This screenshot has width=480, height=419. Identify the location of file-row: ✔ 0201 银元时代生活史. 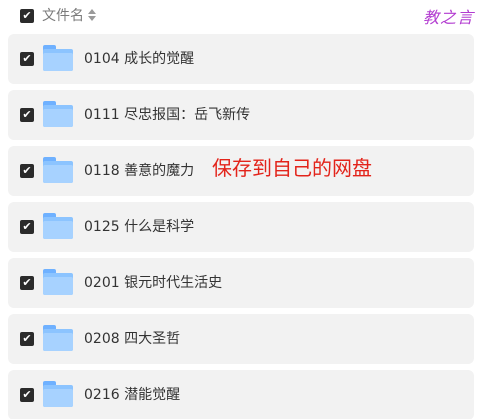
(241, 283).